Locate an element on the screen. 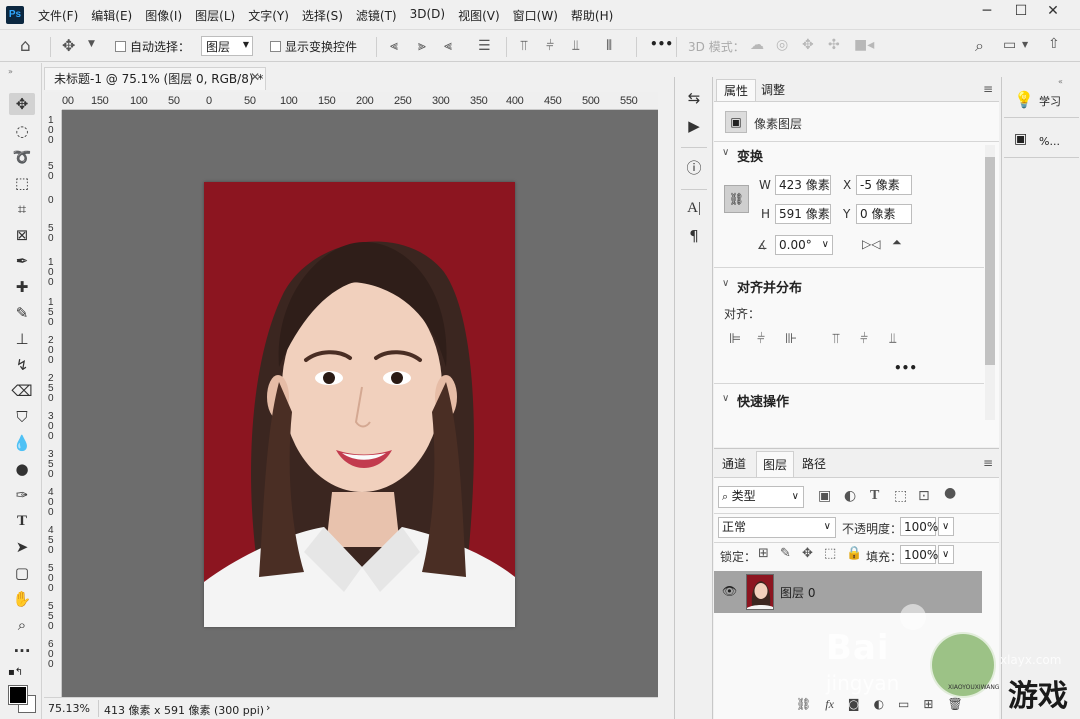  home-icon: ⌂ is located at coordinates (25, 46).